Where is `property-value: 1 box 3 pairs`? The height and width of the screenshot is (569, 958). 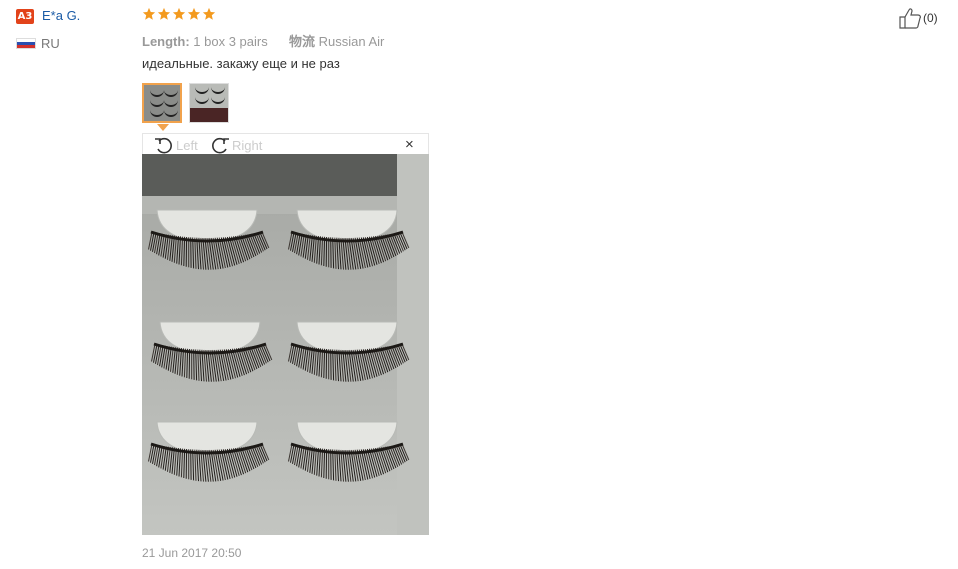
property-value: 1 box 3 pairs is located at coordinates (230, 41).